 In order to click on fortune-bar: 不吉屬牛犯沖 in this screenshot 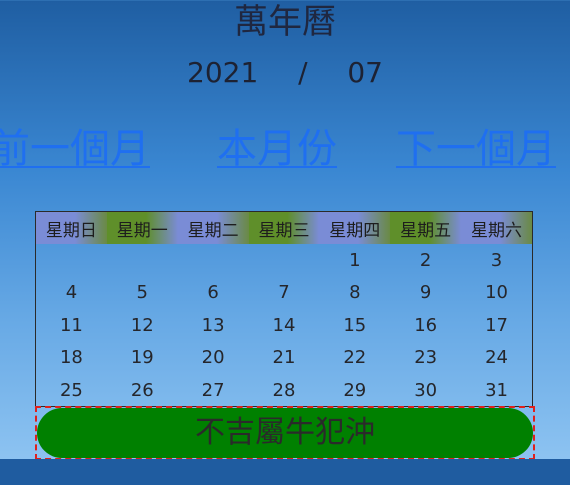, I will do `click(285, 433)`.